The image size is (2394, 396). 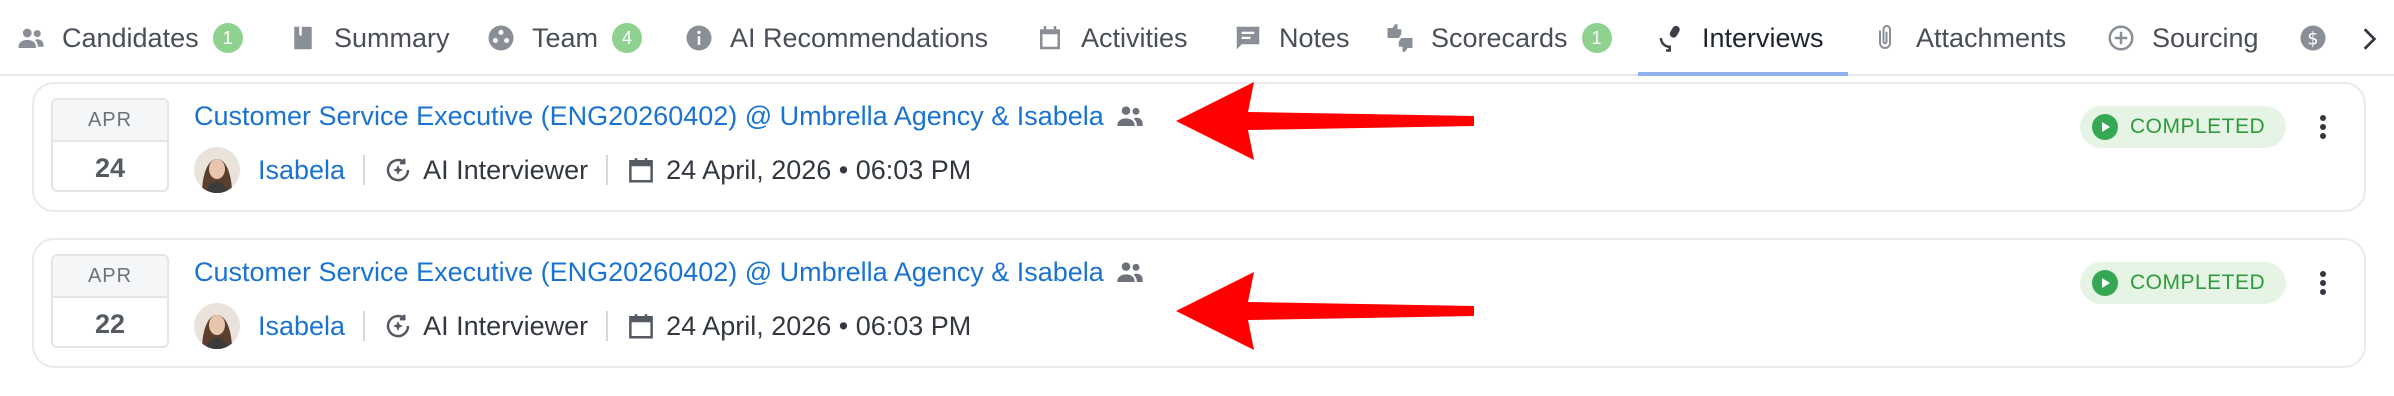 What do you see at coordinates (699, 38) in the screenshot?
I see `info-icon` at bounding box center [699, 38].